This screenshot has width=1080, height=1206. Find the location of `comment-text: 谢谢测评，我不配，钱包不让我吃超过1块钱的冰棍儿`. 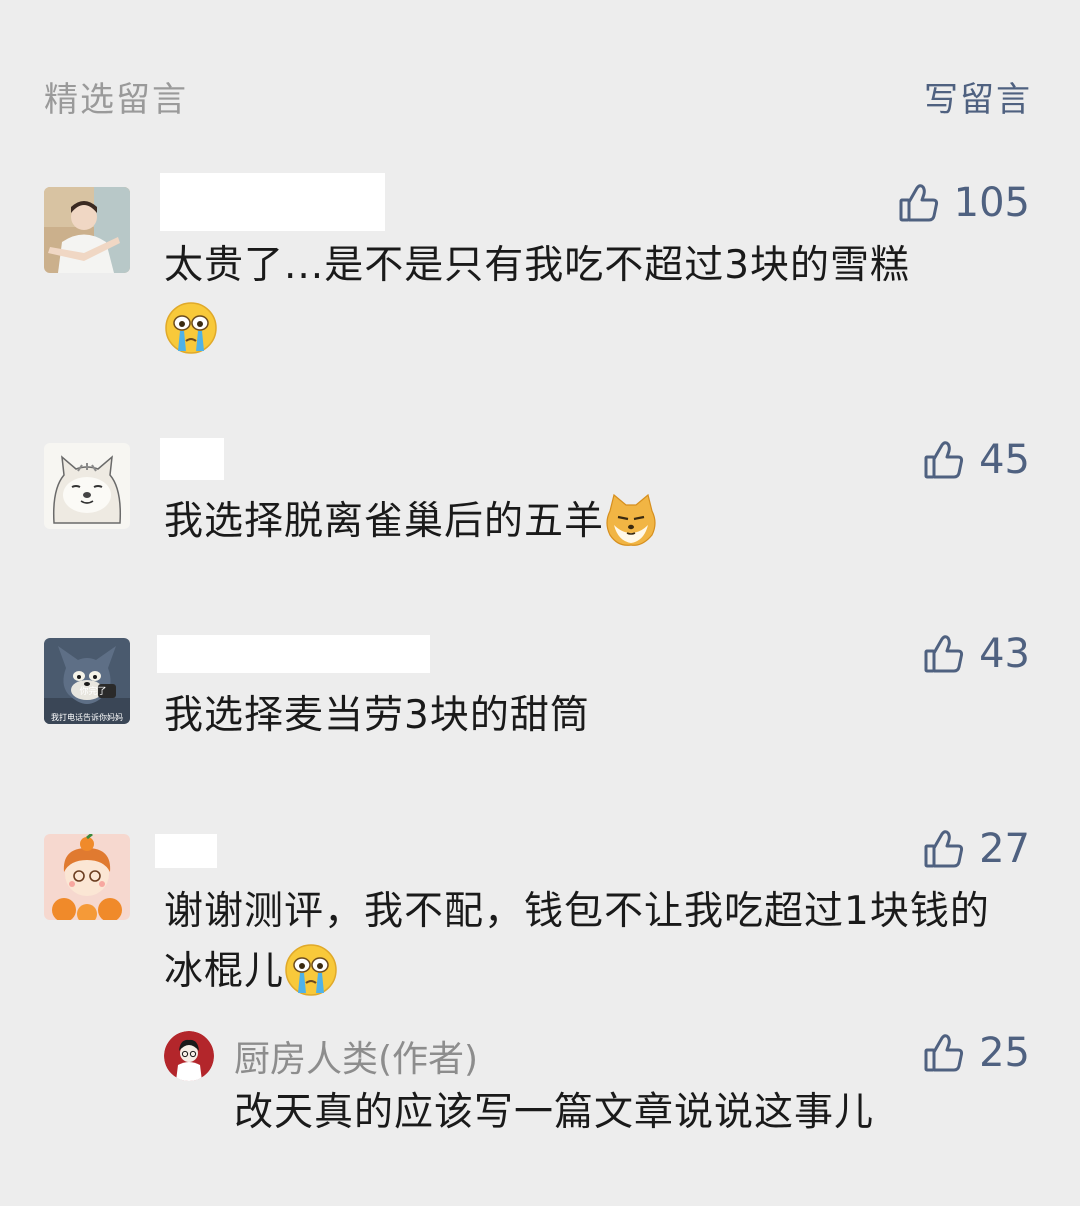

comment-text: 谢谢测评，我不配，钱包不让我吃超过1块钱的冰棍儿 is located at coordinates (595, 942).